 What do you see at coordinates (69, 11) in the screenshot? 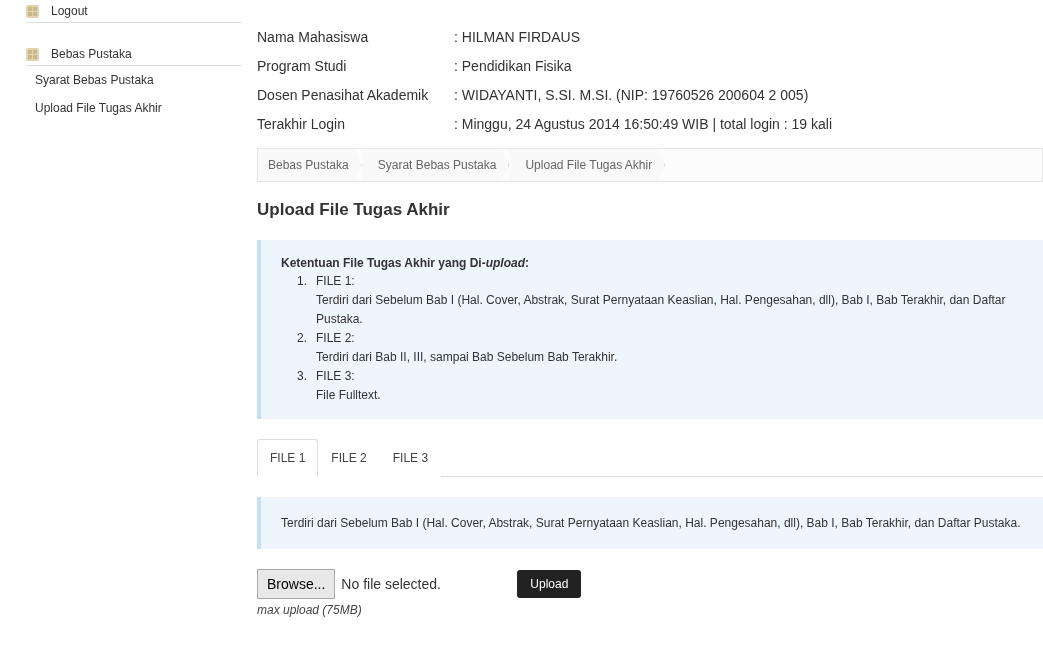
I see `sidebar-item: Logout` at bounding box center [69, 11].